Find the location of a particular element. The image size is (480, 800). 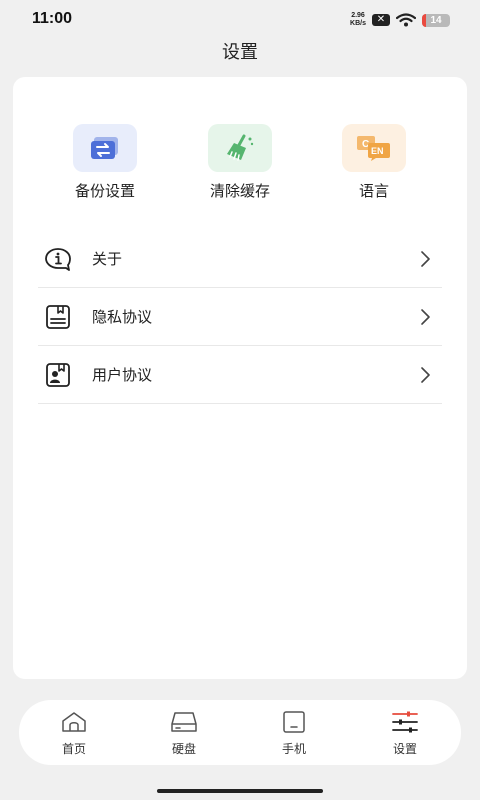

quick-actions: 备份设置 清除缓存 C EN 语言 is located at coordinates (240, 169).